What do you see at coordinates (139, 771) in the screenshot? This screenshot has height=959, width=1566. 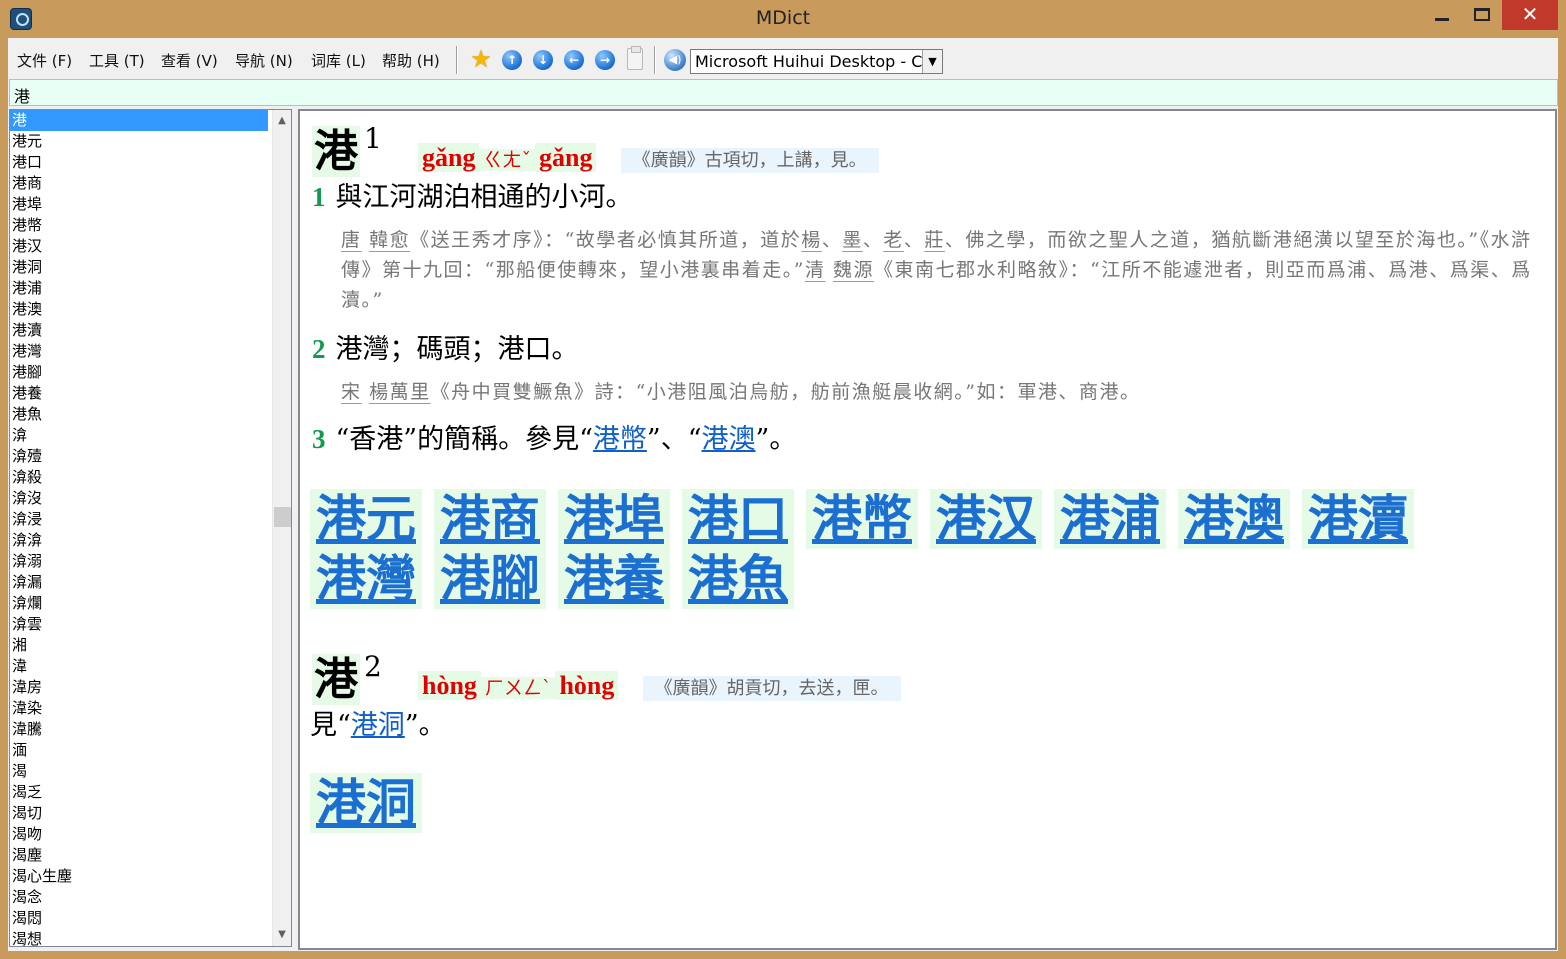 I see `word-list-item: 渴` at bounding box center [139, 771].